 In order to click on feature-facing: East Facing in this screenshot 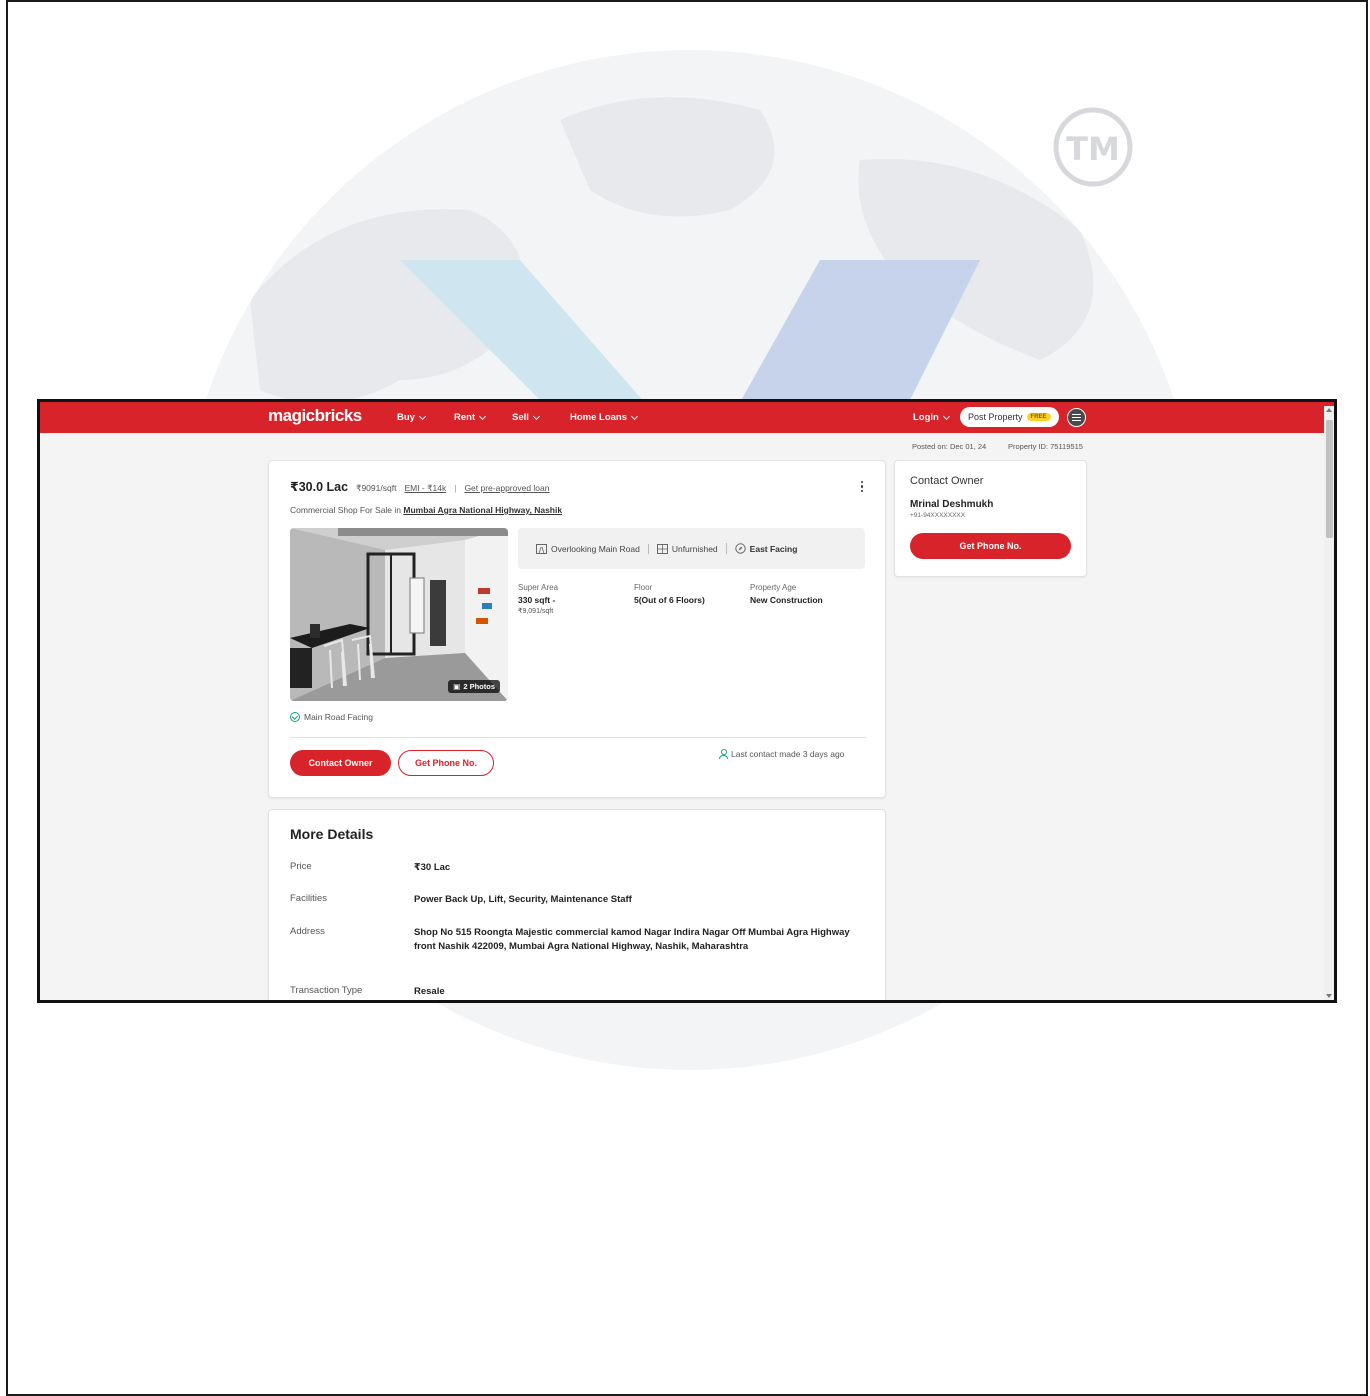, I will do `click(765, 548)`.